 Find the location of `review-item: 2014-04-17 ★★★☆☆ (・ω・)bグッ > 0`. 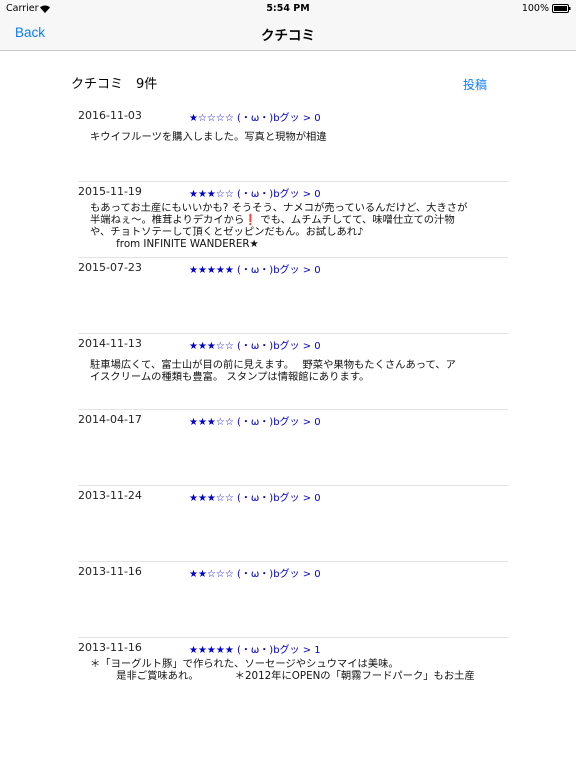

review-item: 2014-04-17 ★★★☆☆ (・ω・)bグッ > 0 is located at coordinates (293, 448).